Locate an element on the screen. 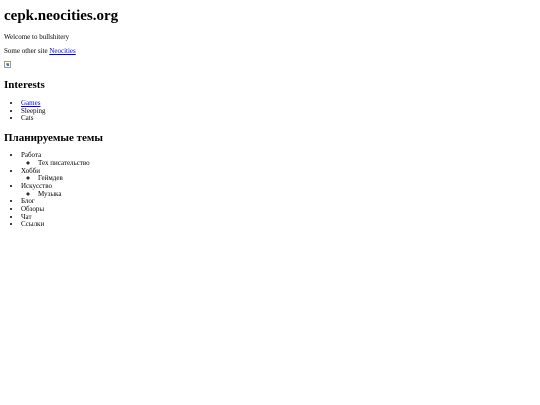 The height and width of the screenshot is (405, 540). subtopic-item: Музыка is located at coordinates (287, 194).